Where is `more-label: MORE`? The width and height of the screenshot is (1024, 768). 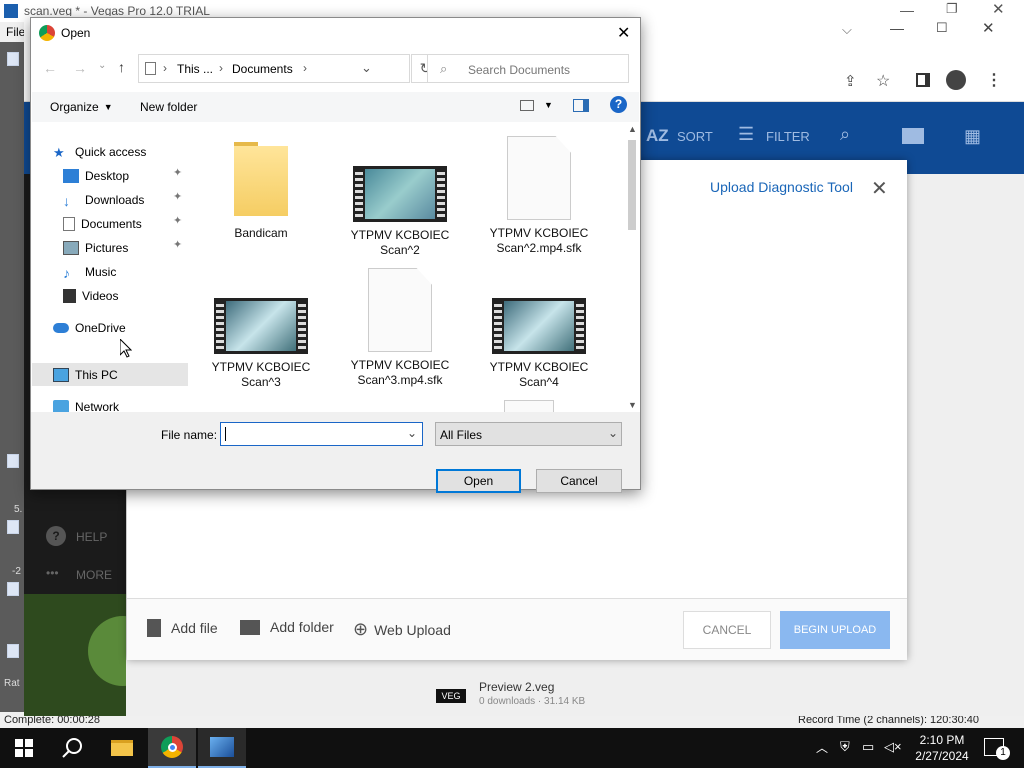 more-label: MORE is located at coordinates (94, 575).